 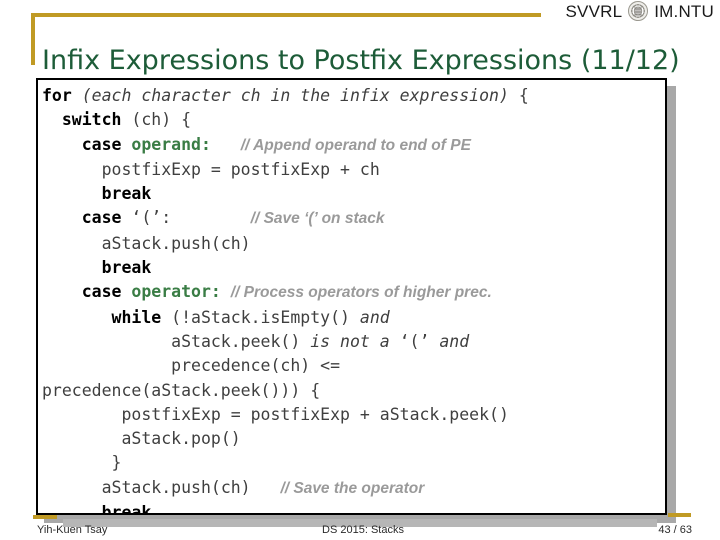 I want to click on code-text: (ch) {, so click(x=161, y=120).